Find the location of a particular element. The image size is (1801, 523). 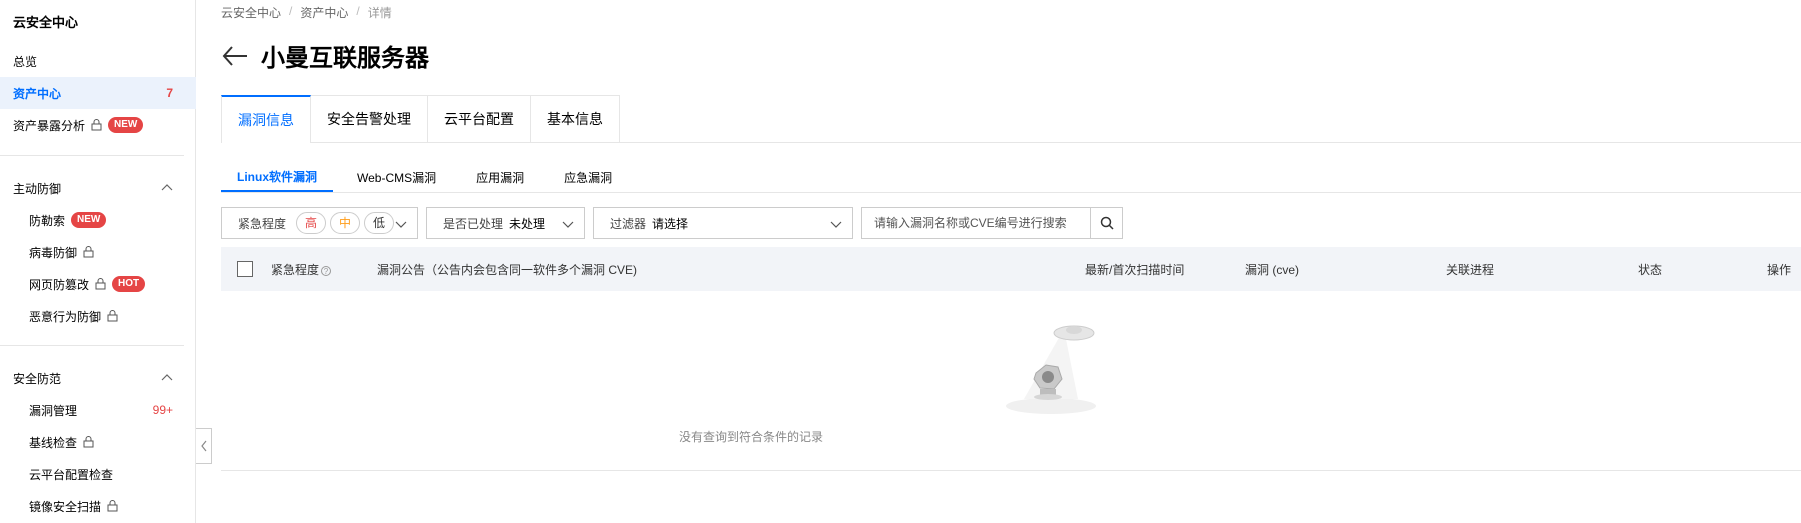

sidebar-item-label: 总览 is located at coordinates (25, 61).